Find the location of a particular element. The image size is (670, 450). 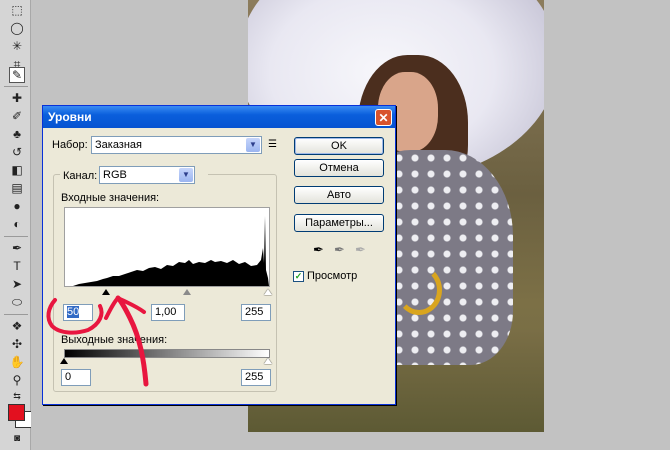

histogram-graph is located at coordinates (167, 251).